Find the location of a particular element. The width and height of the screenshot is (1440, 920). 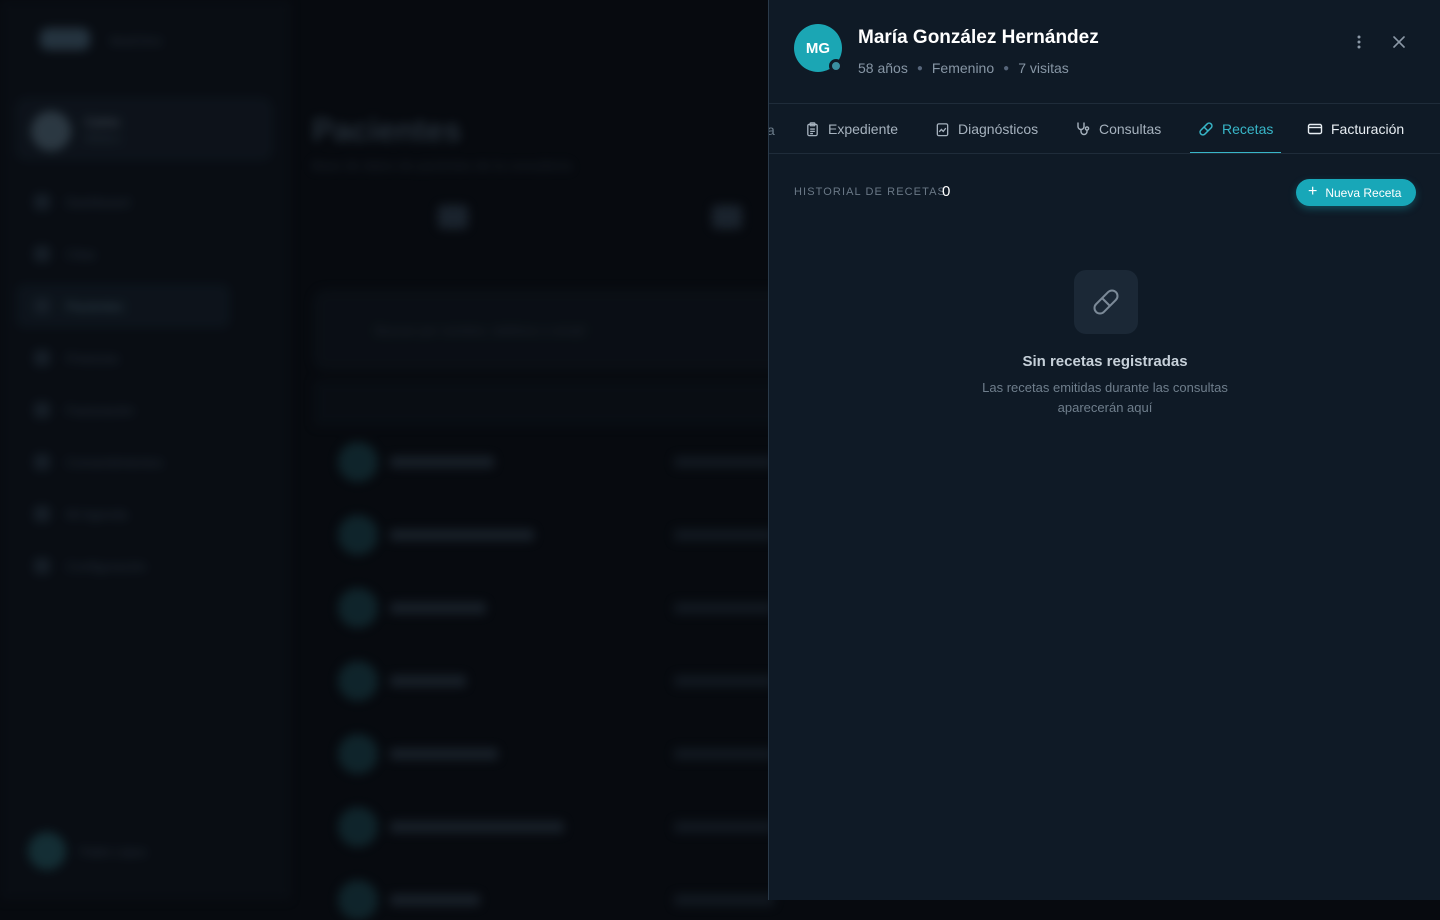

tab-label: Recetas is located at coordinates (1248, 129).